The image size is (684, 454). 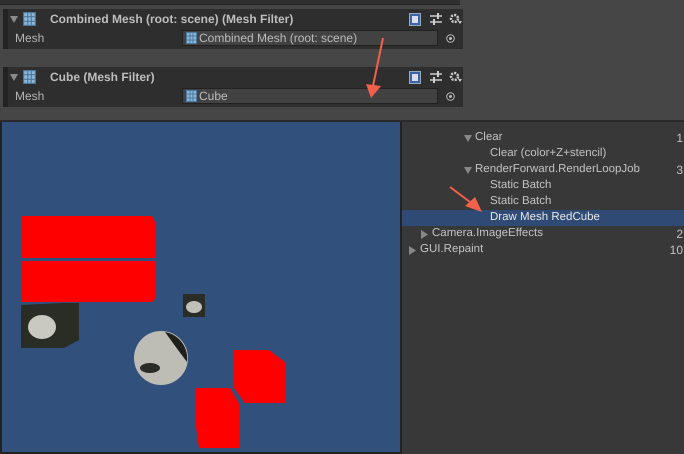 I want to click on event-count: 2, so click(x=679, y=234).